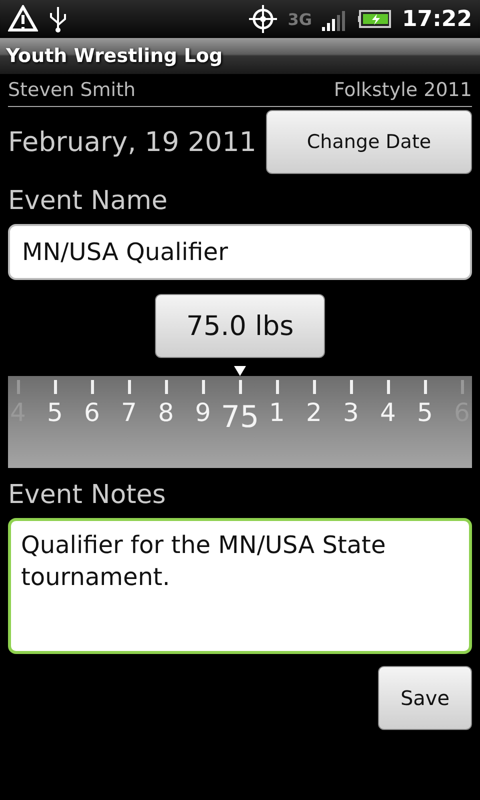 The image size is (480, 800). What do you see at coordinates (351, 412) in the screenshot?
I see `tick-label: 3` at bounding box center [351, 412].